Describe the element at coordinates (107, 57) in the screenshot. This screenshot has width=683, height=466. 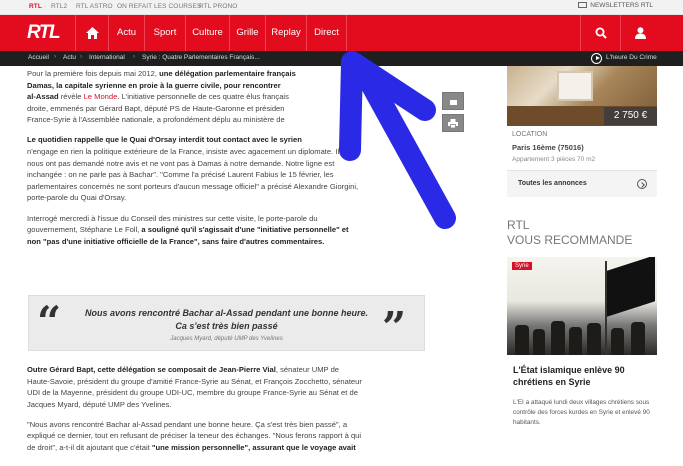
I see `breadcrumb-international: International` at that location.